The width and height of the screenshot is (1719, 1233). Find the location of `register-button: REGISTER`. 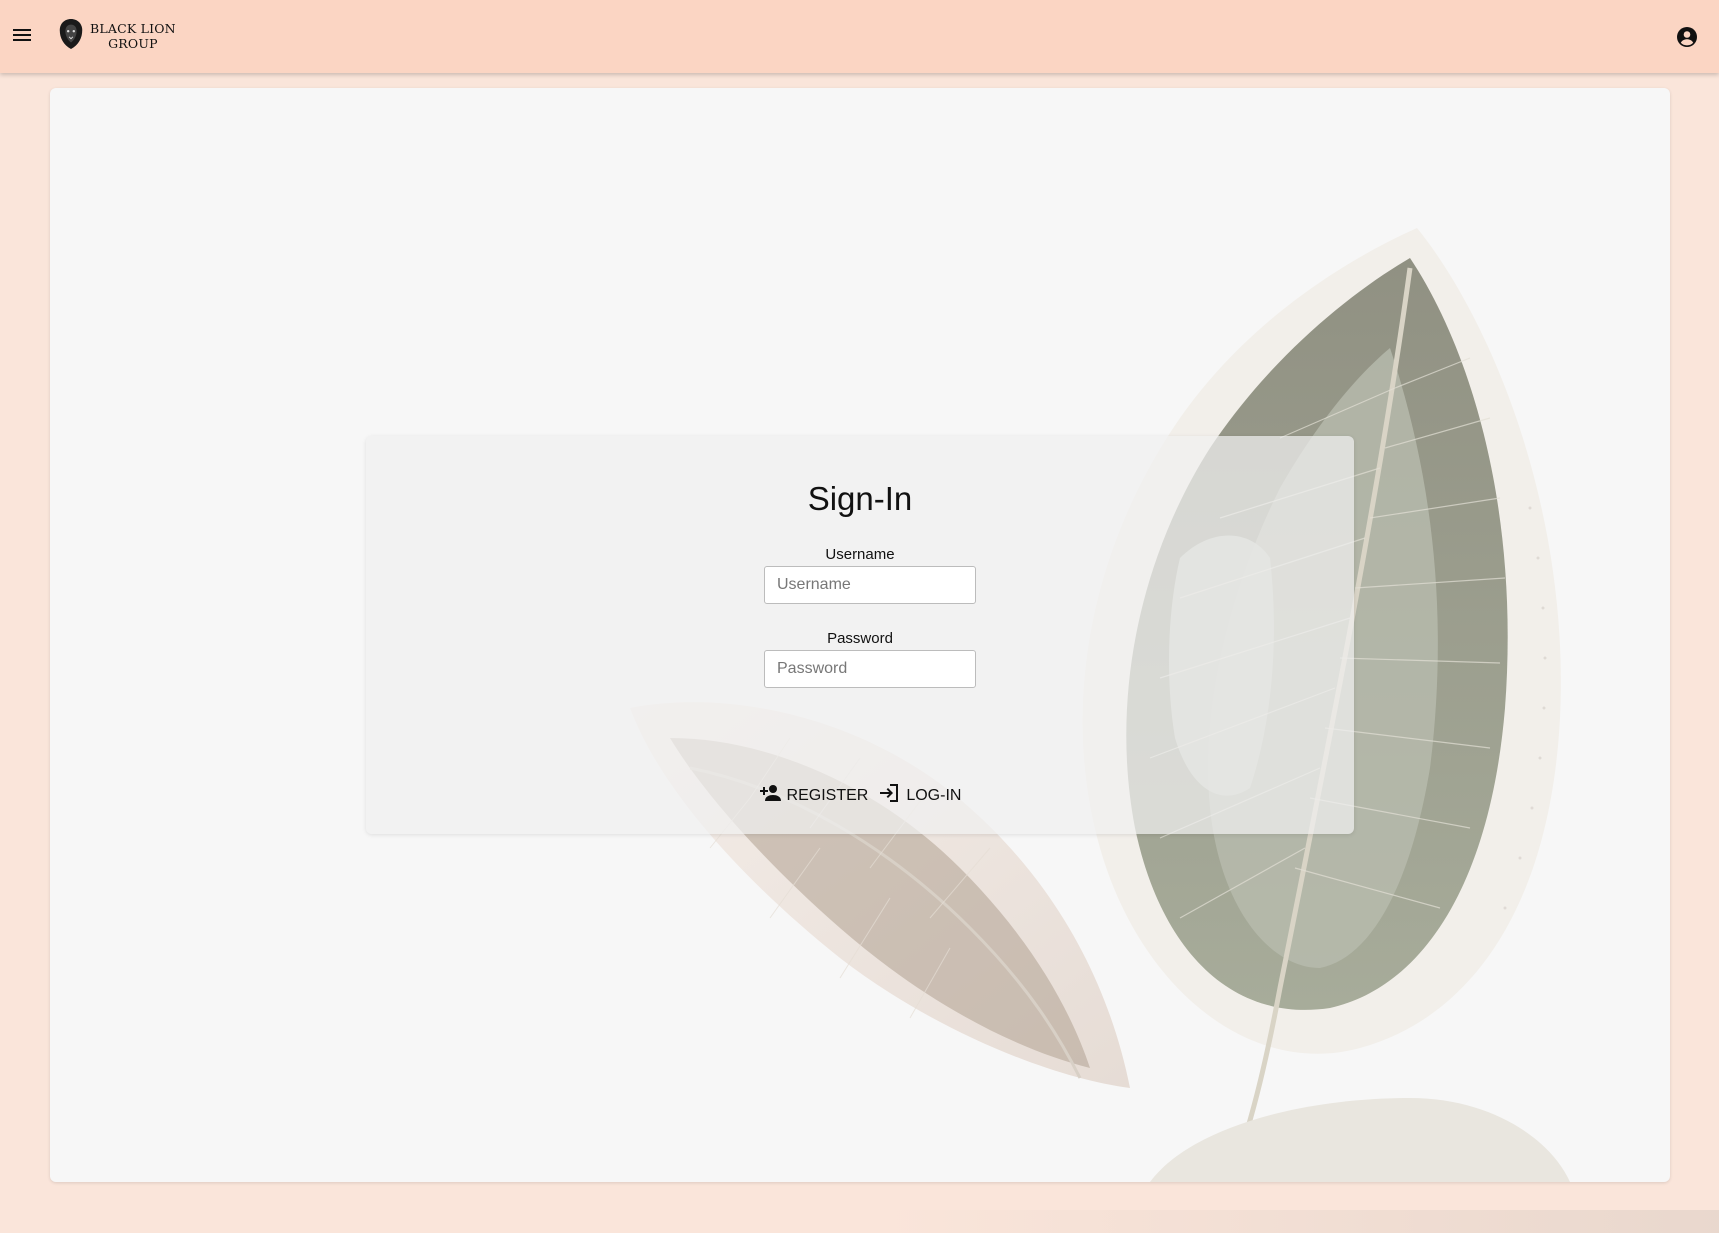

register-button: REGISTER is located at coordinates (814, 795).